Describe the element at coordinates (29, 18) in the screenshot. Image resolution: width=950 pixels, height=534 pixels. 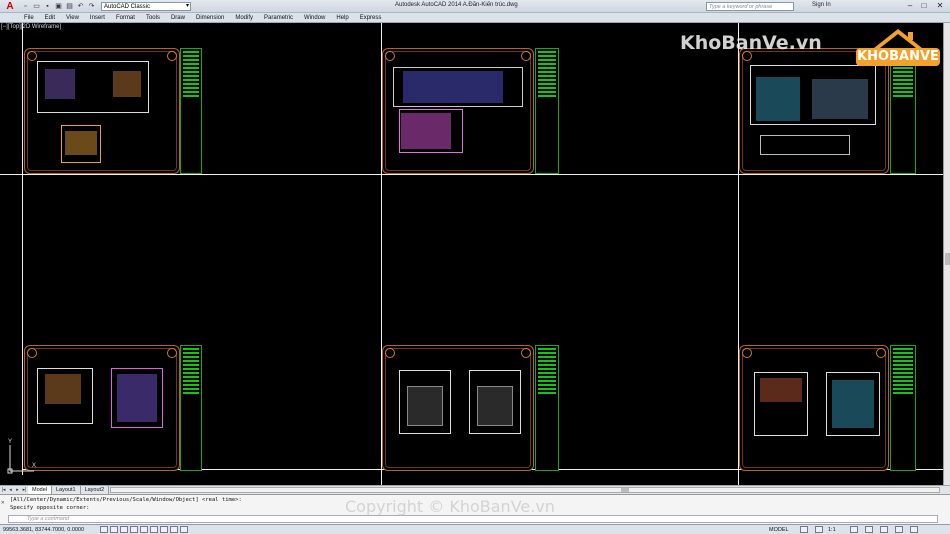
I see `menu-file: File` at that location.